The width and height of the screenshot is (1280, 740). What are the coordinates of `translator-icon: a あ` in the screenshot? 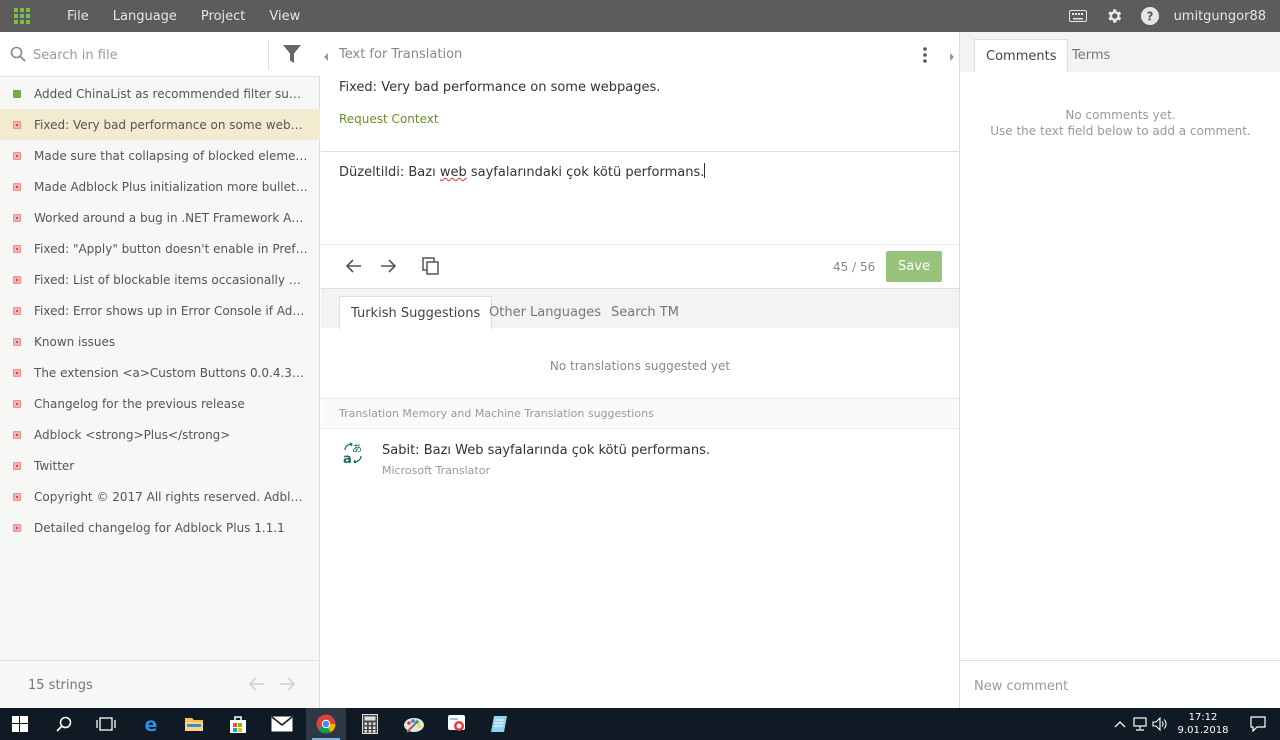 It's located at (352, 453).